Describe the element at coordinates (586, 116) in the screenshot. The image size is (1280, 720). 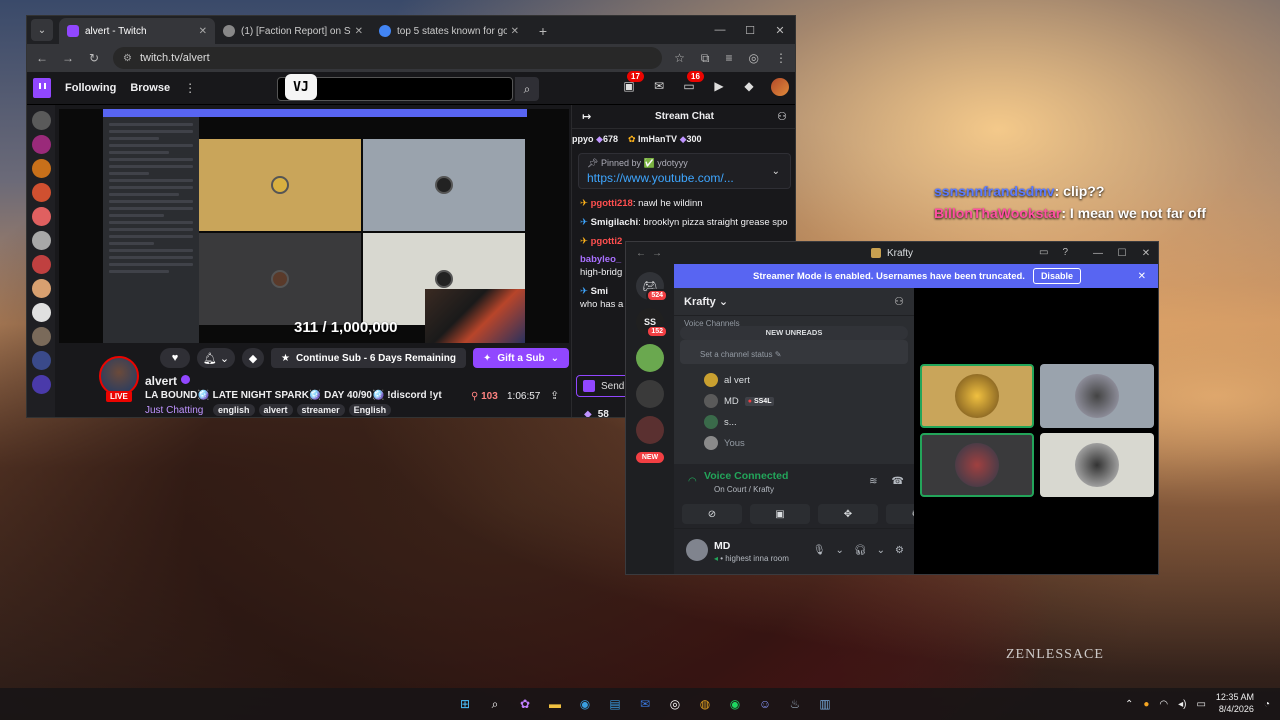
I see `collapse-chat-icon: ↦` at that location.